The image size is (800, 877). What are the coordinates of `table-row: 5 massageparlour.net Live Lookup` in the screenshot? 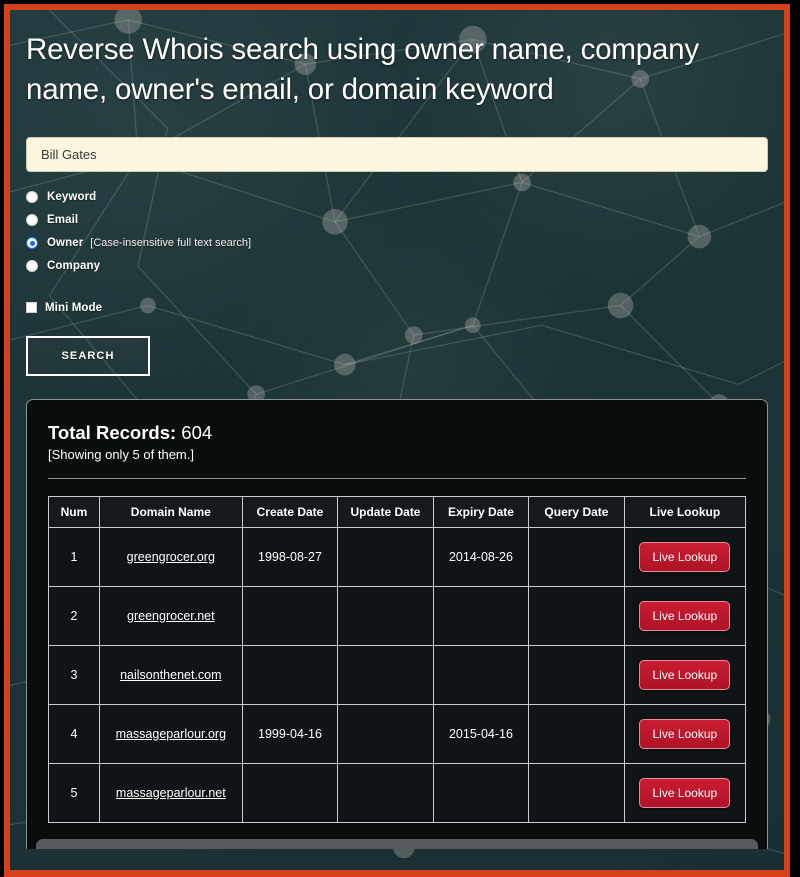 It's located at (397, 792).